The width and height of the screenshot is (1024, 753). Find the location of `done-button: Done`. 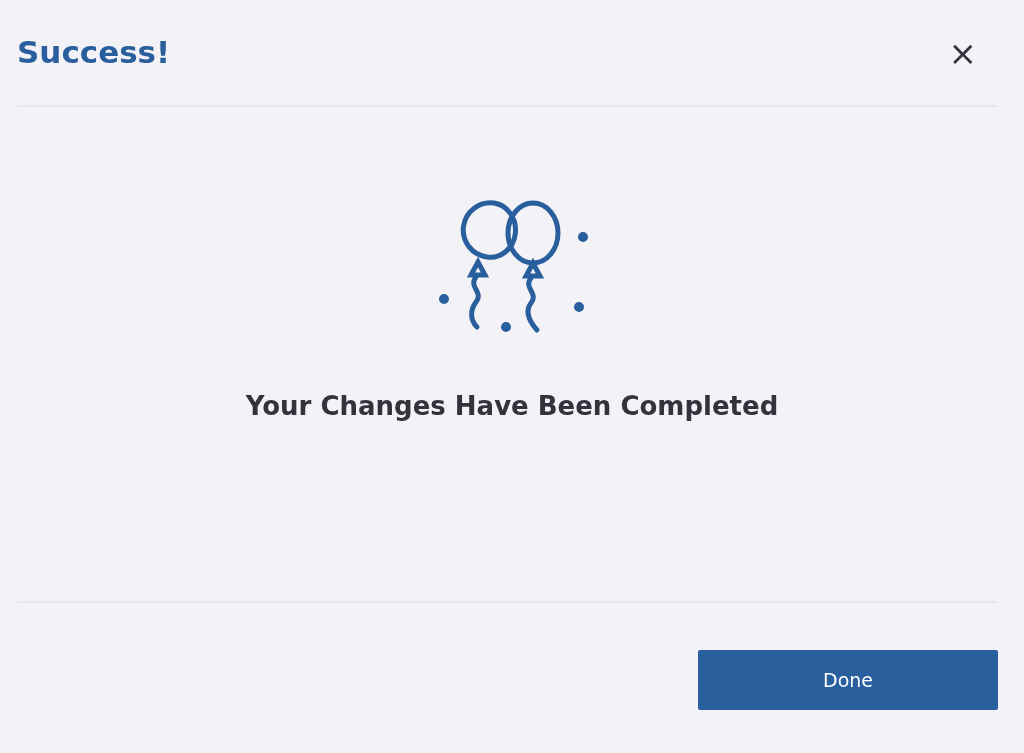

done-button: Done is located at coordinates (848, 680).